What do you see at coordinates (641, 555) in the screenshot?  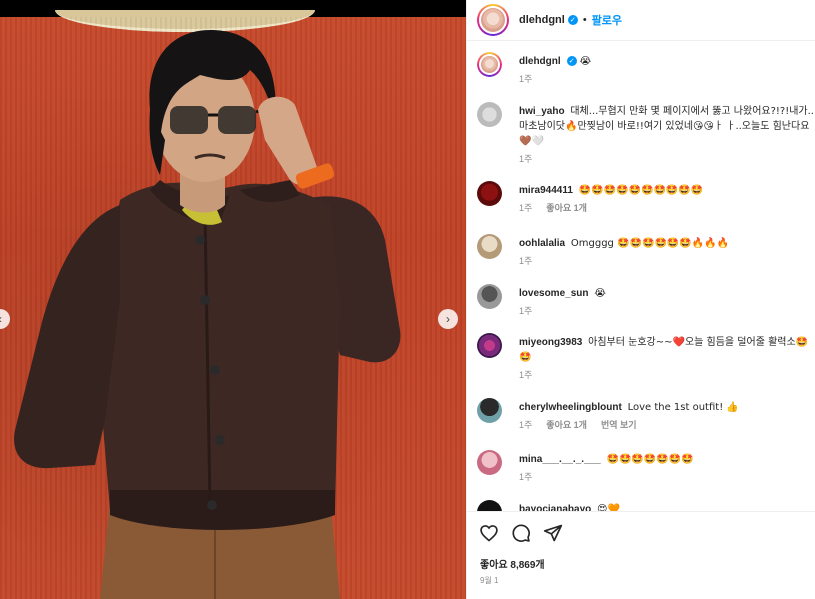 I see `action-bar: 좋아요 8,869개 9월 1` at bounding box center [641, 555].